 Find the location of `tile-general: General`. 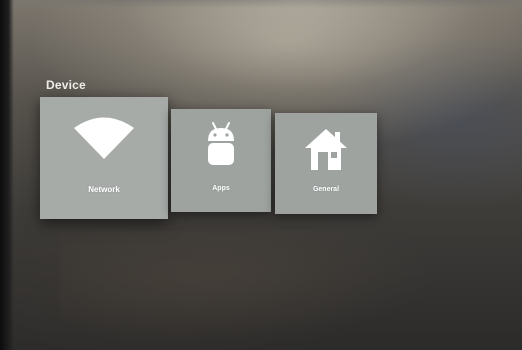

tile-general: General is located at coordinates (326, 163).